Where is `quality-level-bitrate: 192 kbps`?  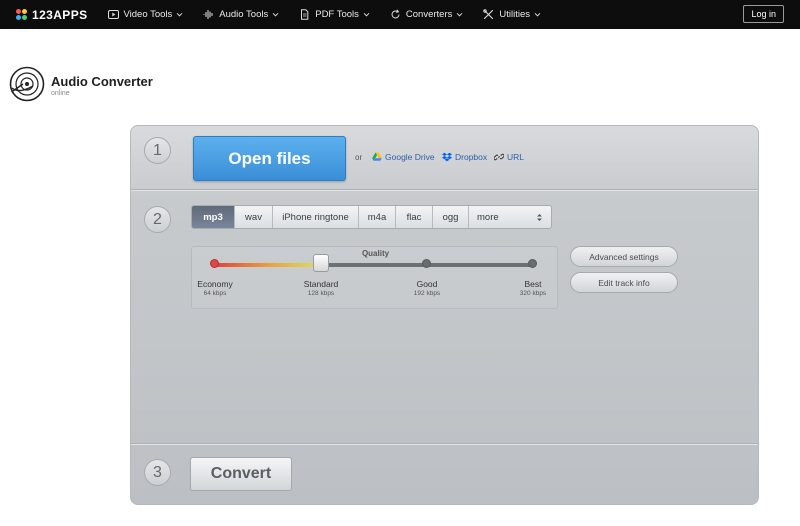 quality-level-bitrate: 192 kbps is located at coordinates (427, 293).